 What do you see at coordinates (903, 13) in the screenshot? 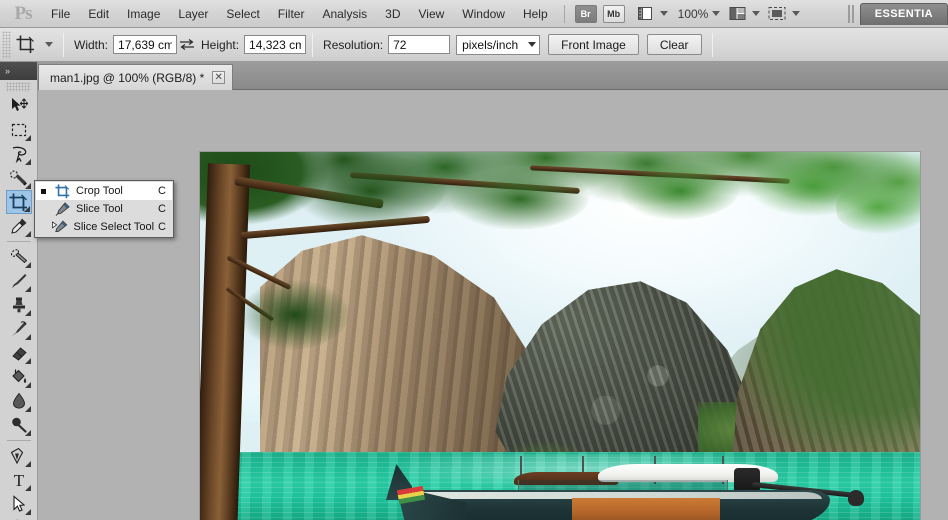
I see `workspace-tab-essentials: ESSENTIA` at bounding box center [903, 13].